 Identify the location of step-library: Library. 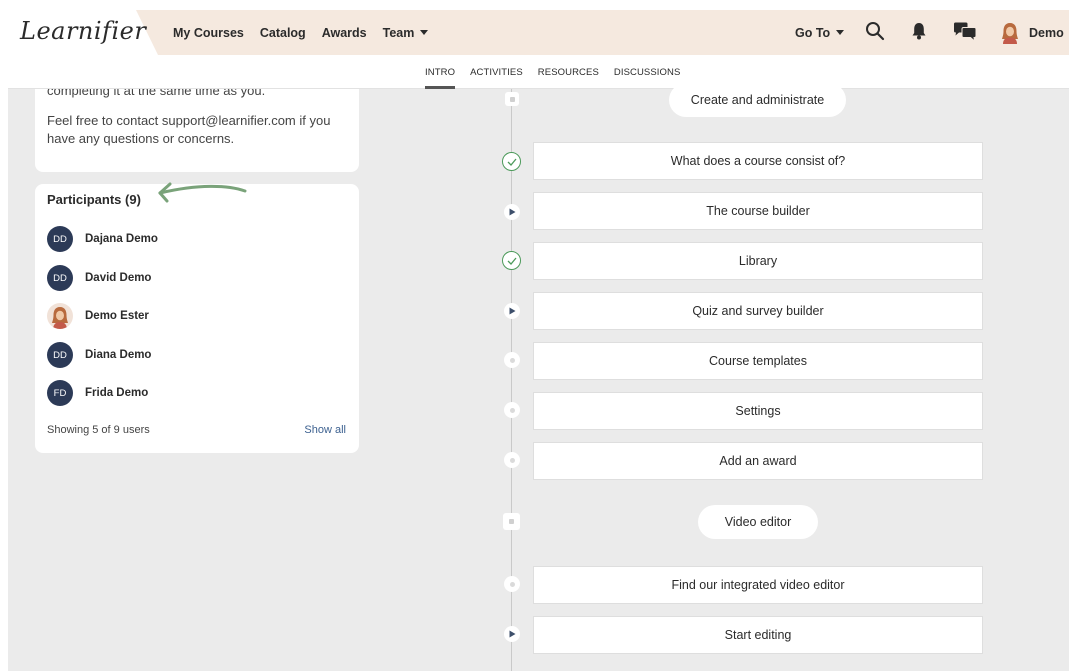
(758, 261).